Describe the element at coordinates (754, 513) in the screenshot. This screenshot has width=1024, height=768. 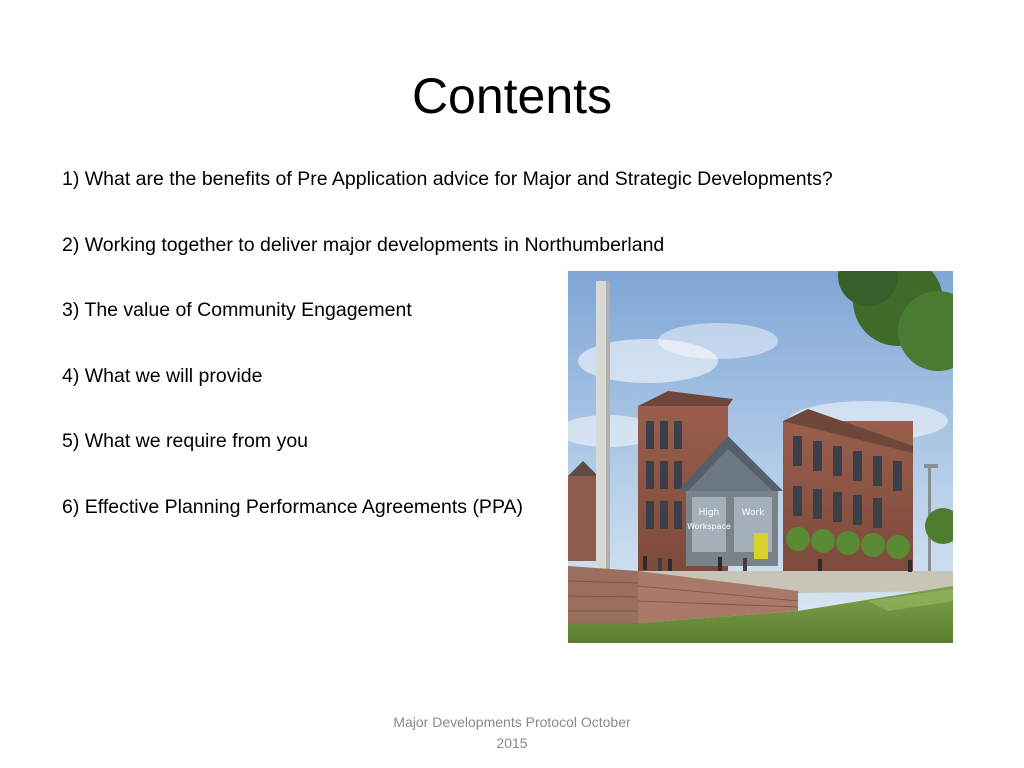
I see `sign-text-right: Work` at that location.